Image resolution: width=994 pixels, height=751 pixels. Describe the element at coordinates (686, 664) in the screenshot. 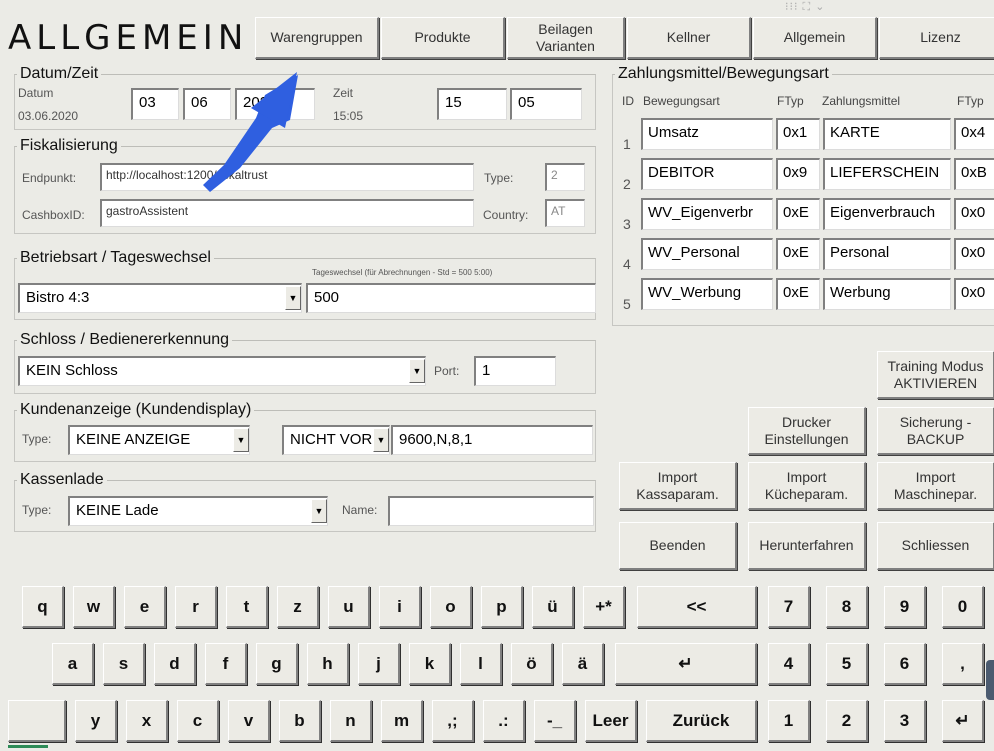

I see `enter-key: ↵` at that location.